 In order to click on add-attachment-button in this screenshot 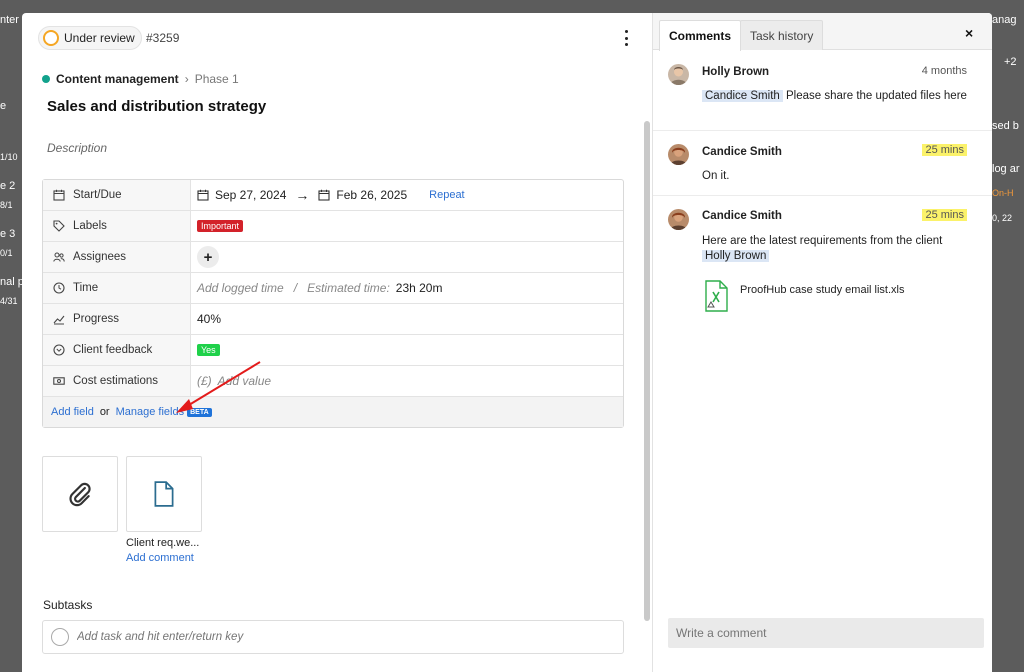, I will do `click(80, 494)`.